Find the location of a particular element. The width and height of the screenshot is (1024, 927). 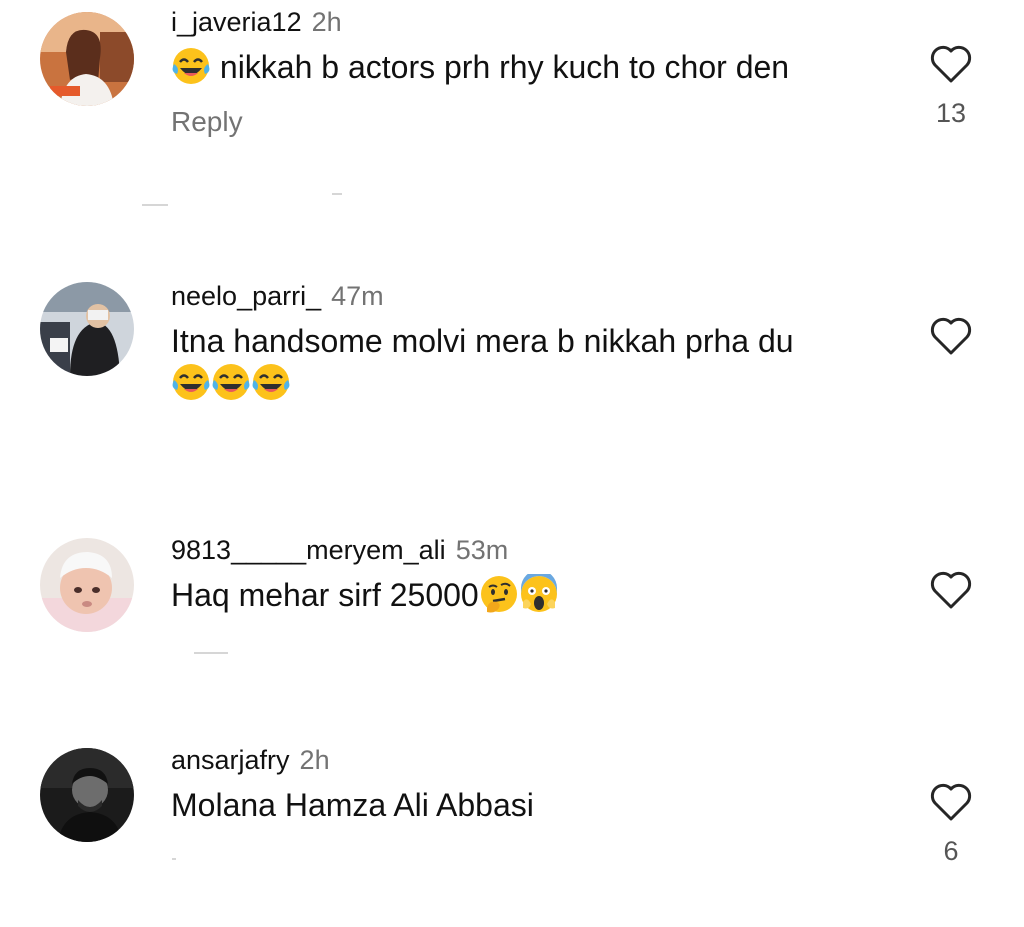

comment-text: Molana Hamza Ali Abbasi is located at coordinates (527, 805).